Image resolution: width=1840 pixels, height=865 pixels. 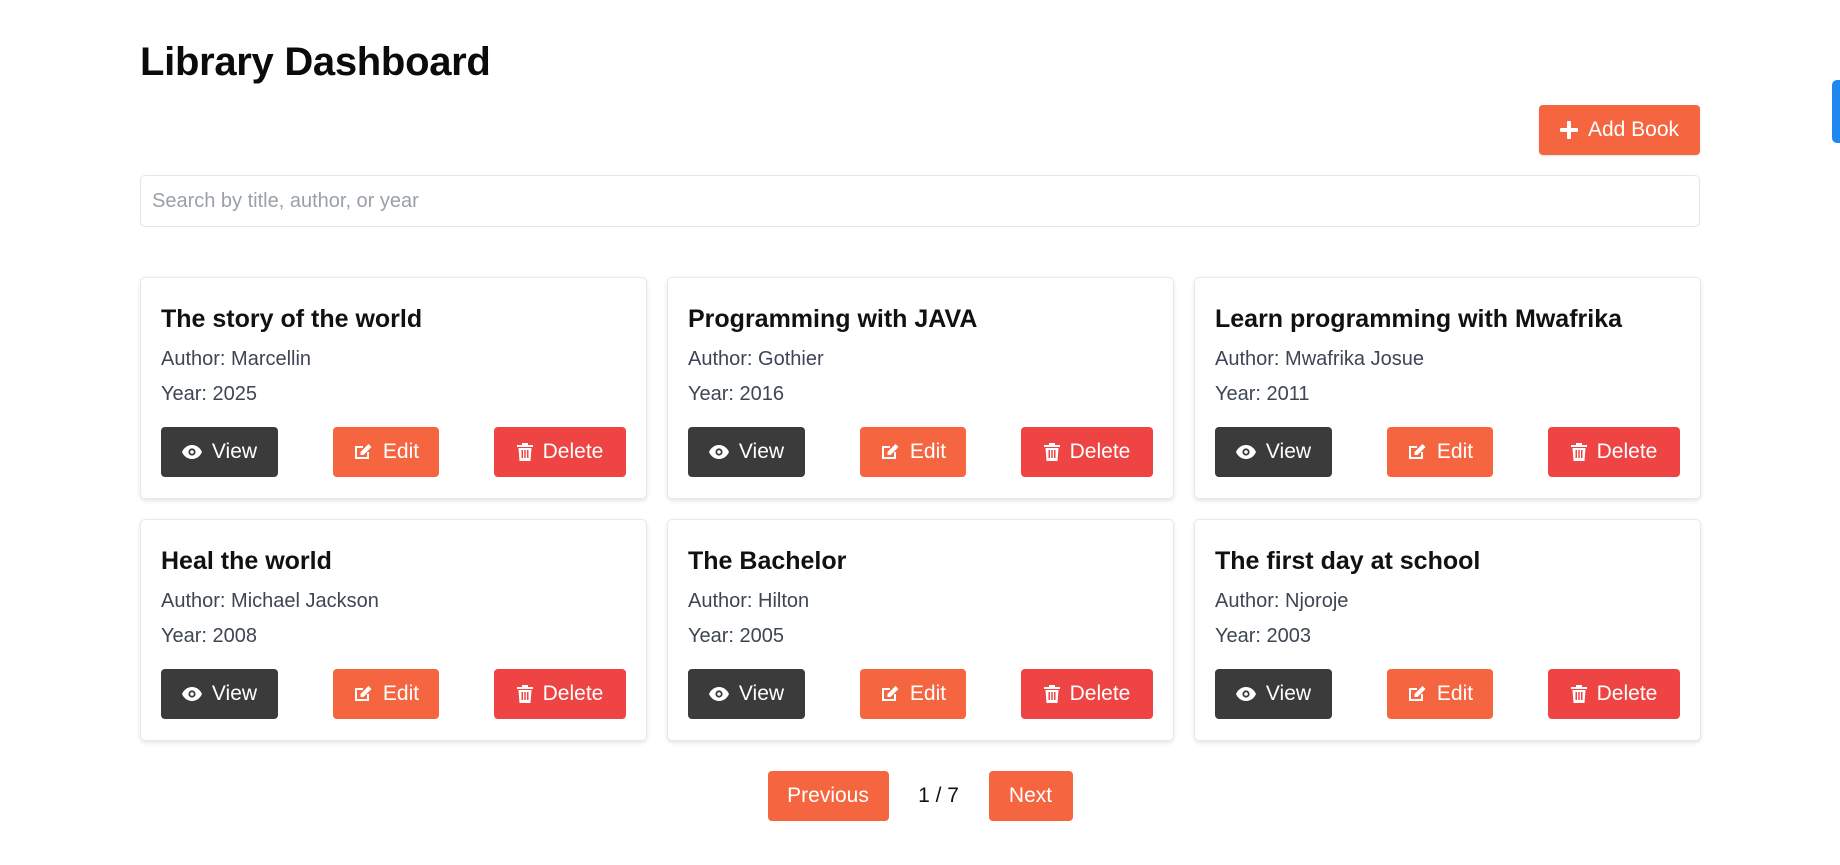 What do you see at coordinates (1568, 130) in the screenshot?
I see `plus-icon` at bounding box center [1568, 130].